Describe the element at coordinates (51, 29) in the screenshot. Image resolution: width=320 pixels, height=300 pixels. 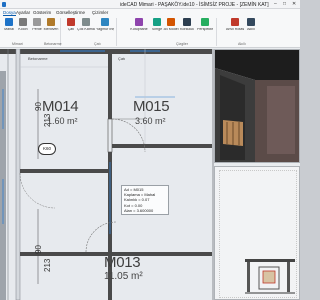
I see `merdiven-button: Merdiven` at that location.